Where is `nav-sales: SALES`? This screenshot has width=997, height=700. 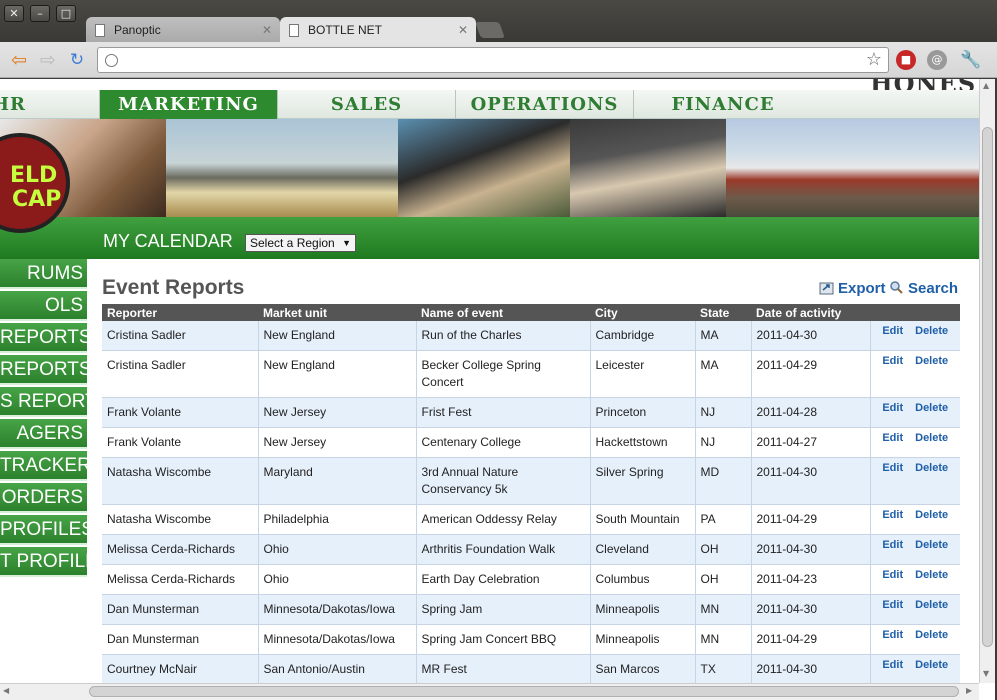
nav-sales: SALES is located at coordinates (367, 104).